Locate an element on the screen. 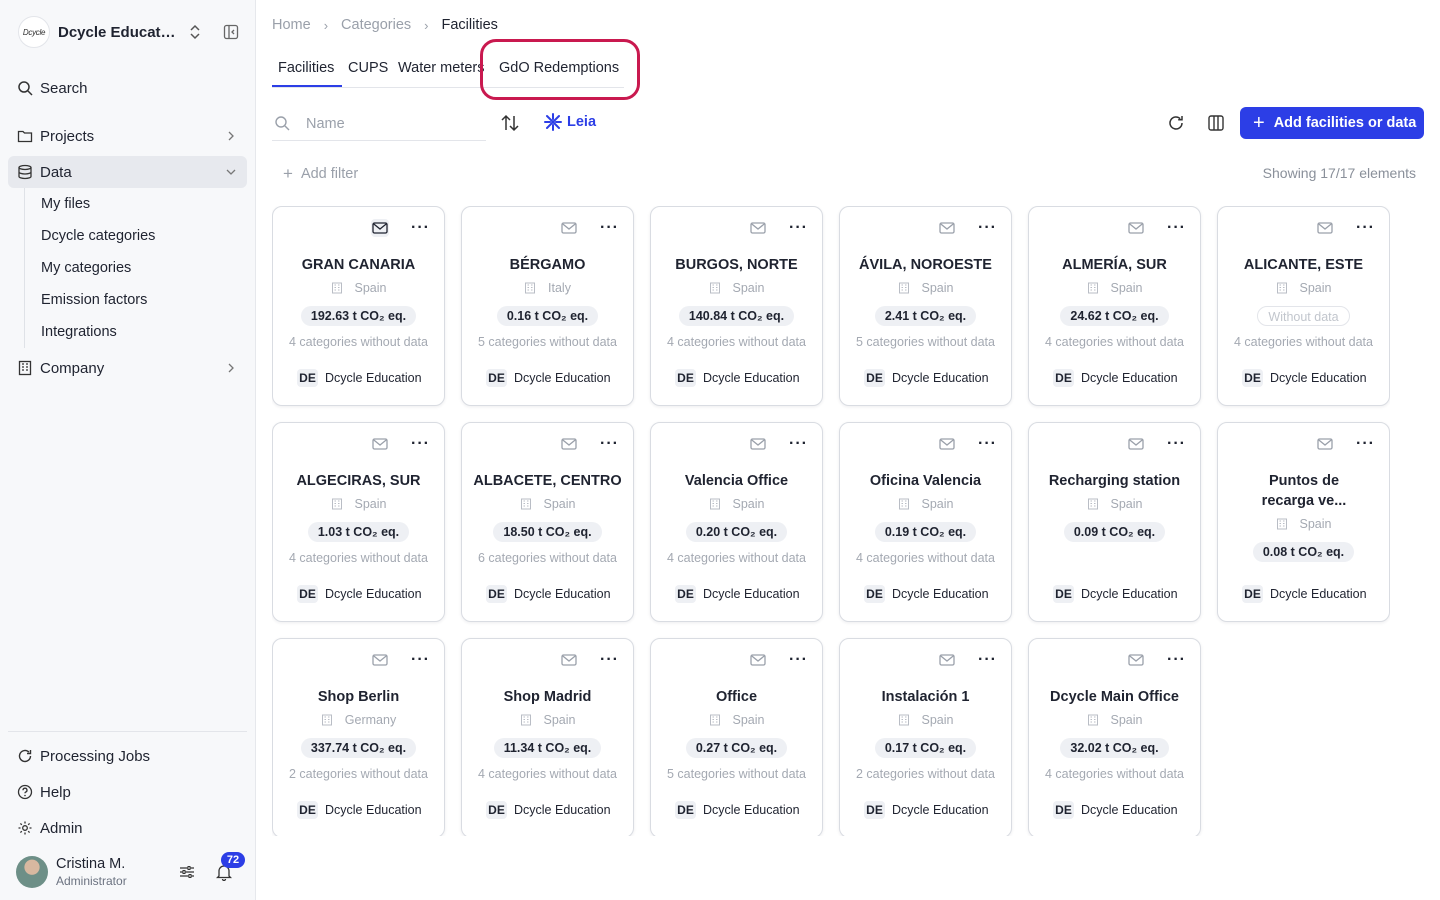  emissions-badge: 0.17 t CO₂ eq. is located at coordinates (925, 748).